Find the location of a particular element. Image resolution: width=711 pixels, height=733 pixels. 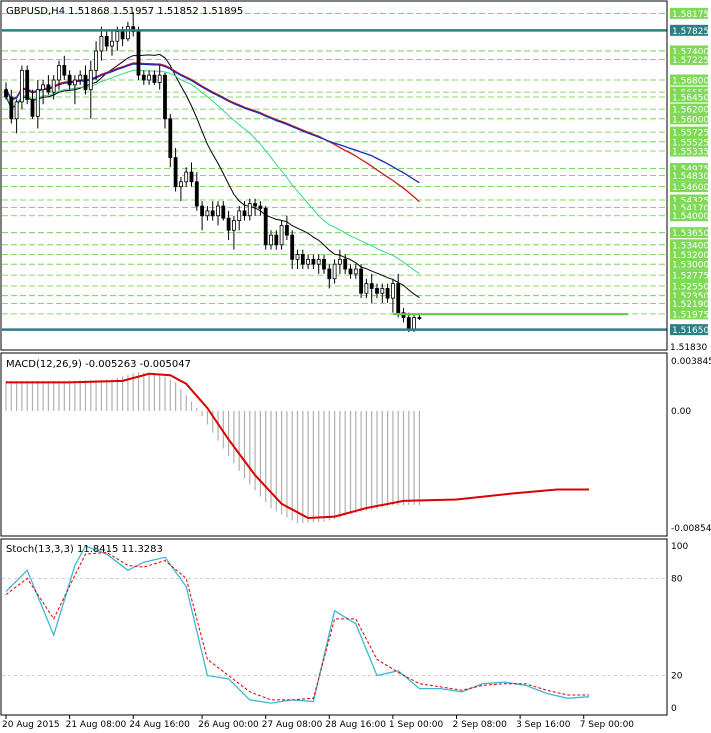

price-tick-label: 1.51650 is located at coordinates (690, 331).